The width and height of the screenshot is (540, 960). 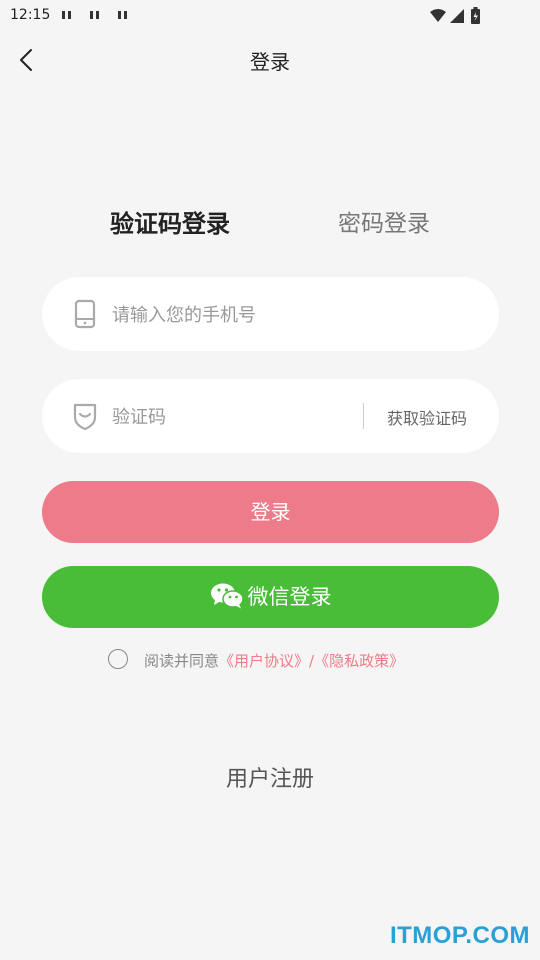 I want to click on watermark-logo: ITMOP.COM, so click(x=459, y=935).